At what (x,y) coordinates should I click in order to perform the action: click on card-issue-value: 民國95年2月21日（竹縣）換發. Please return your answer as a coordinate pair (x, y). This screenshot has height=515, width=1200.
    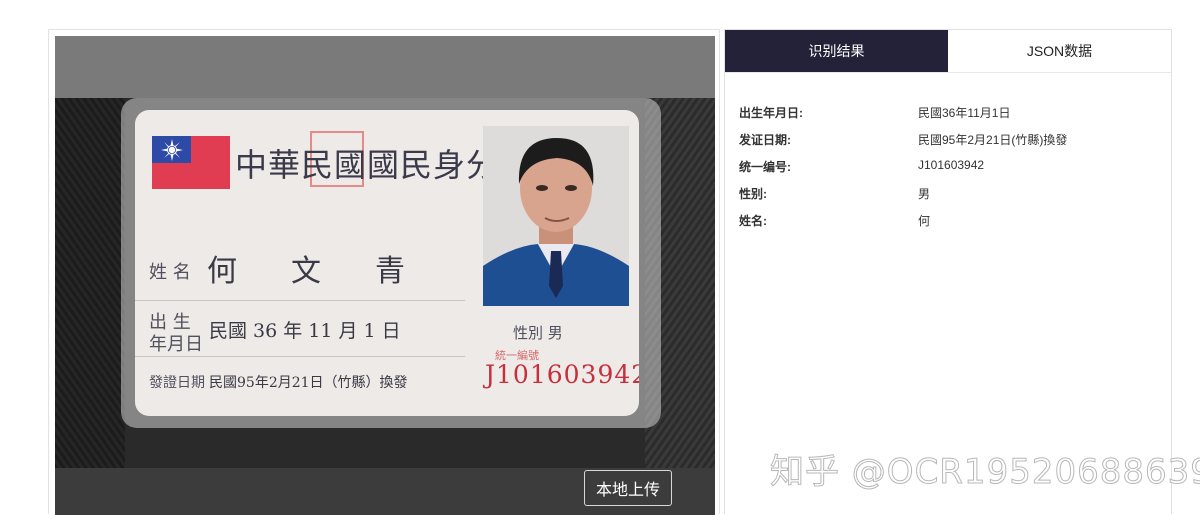
    Looking at the image, I should click on (308, 383).